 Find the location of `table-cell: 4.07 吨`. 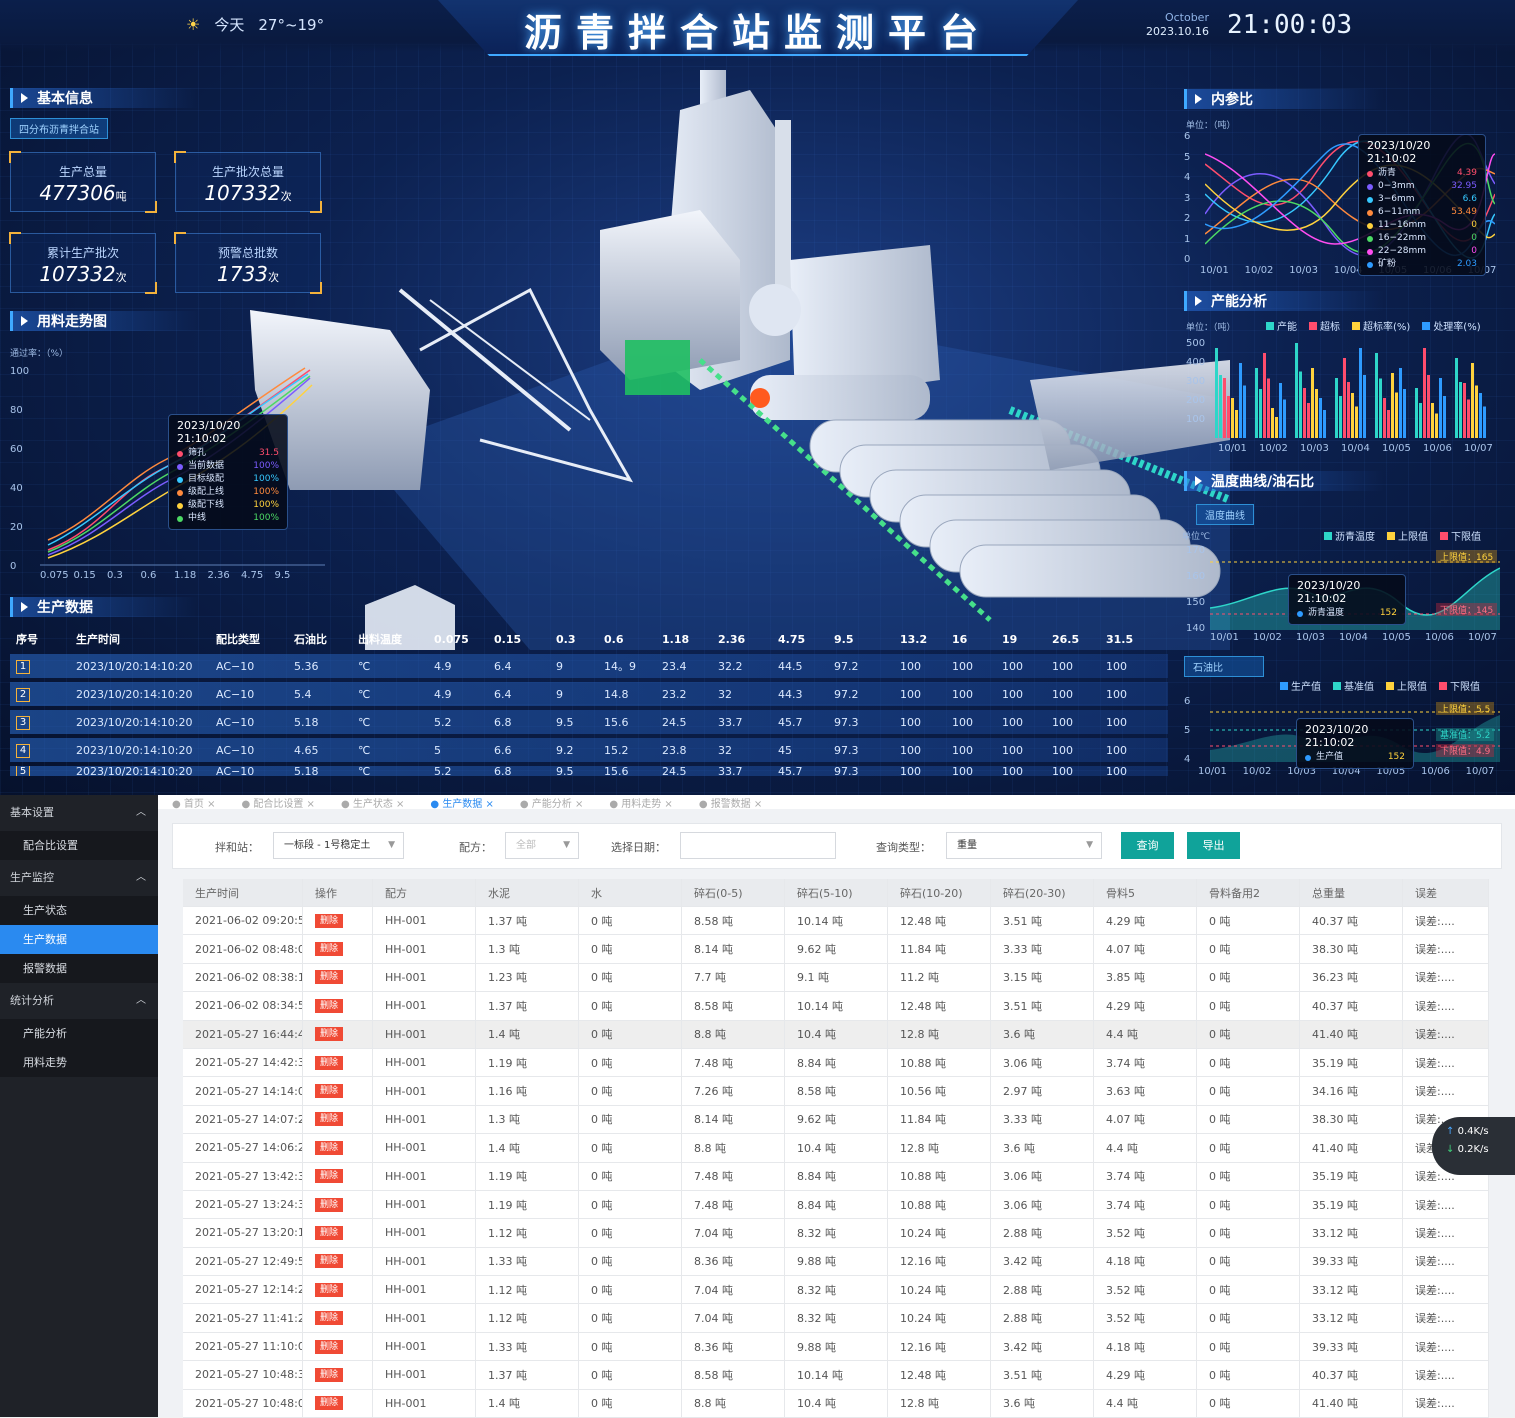

table-cell: 4.07 吨 is located at coordinates (1145, 949).